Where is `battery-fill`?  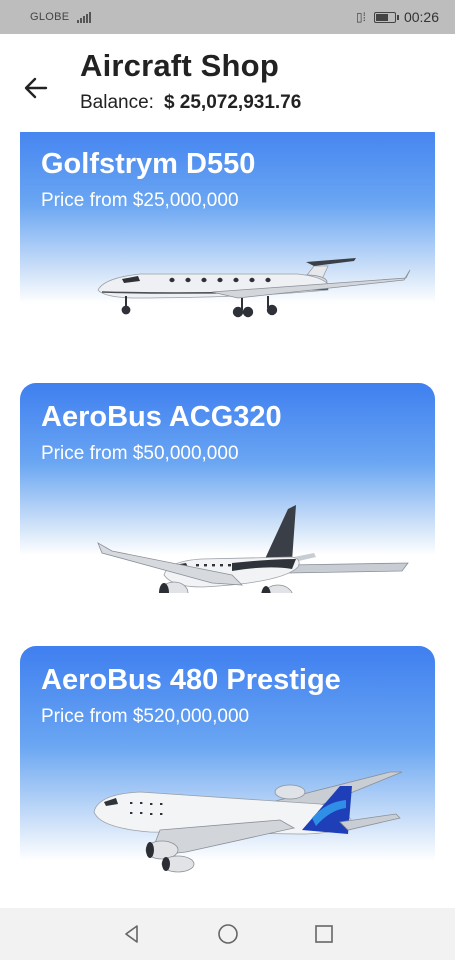 battery-fill is located at coordinates (381, 17).